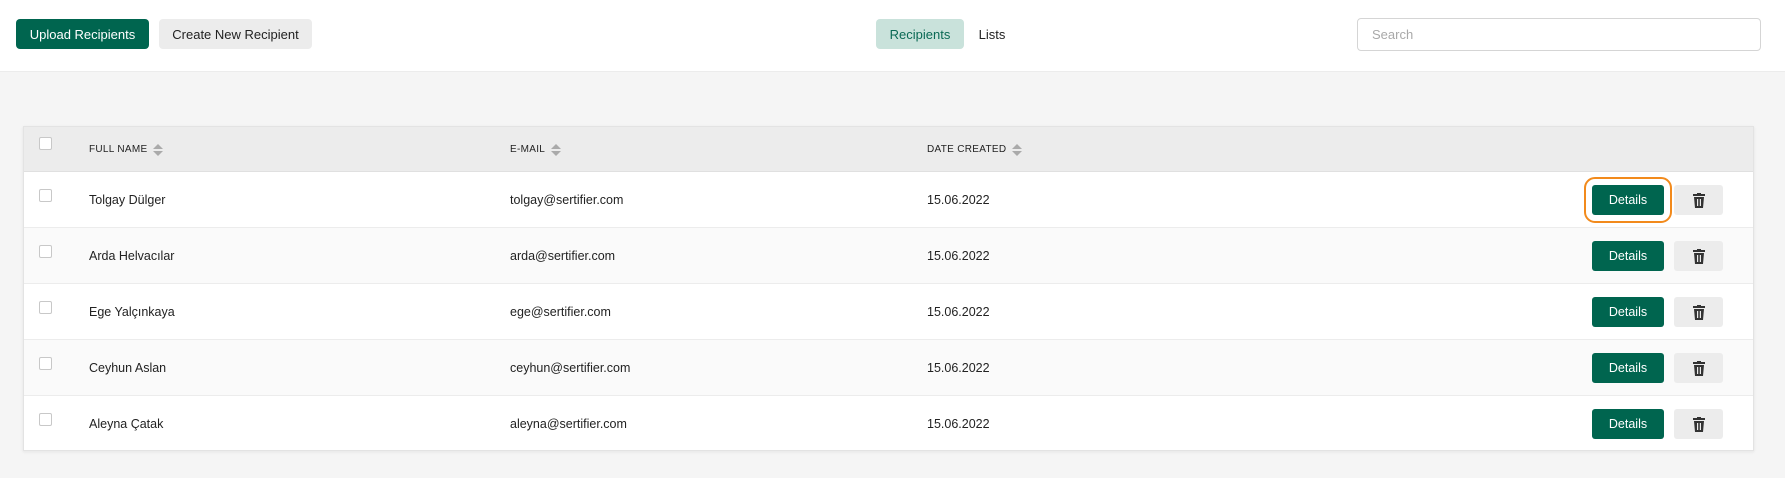  Describe the element at coordinates (118, 149) in the screenshot. I see `column-header-label: FULL NAME` at that location.